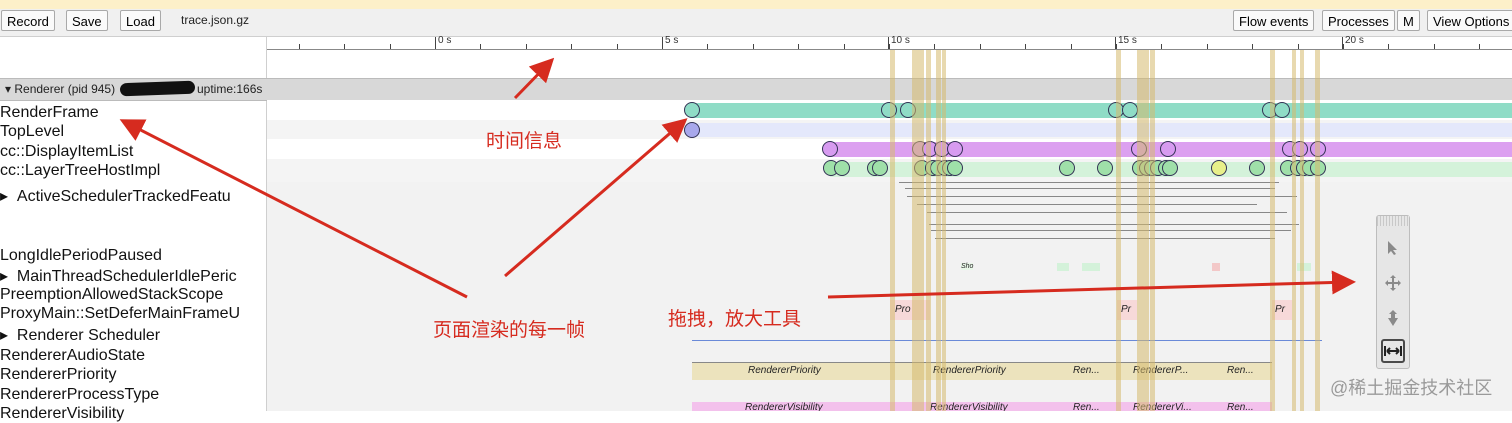 This screenshot has height=423, width=1512. Describe the element at coordinates (735, 319) in the screenshot. I see `annotation-drag-zoom: 拖拽，放大工具` at that location.